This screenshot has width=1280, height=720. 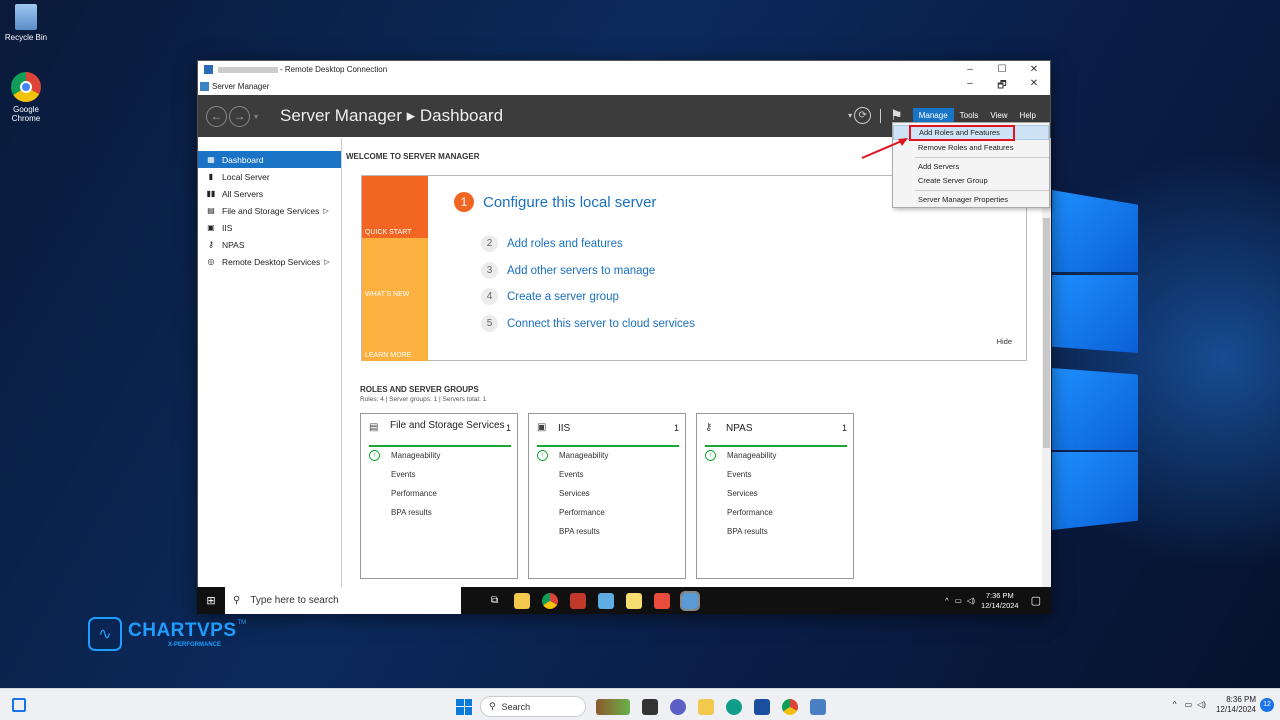 I want to click on desktop-icon-recycle-bin: Recycle Bin, so click(x=28, y=23).